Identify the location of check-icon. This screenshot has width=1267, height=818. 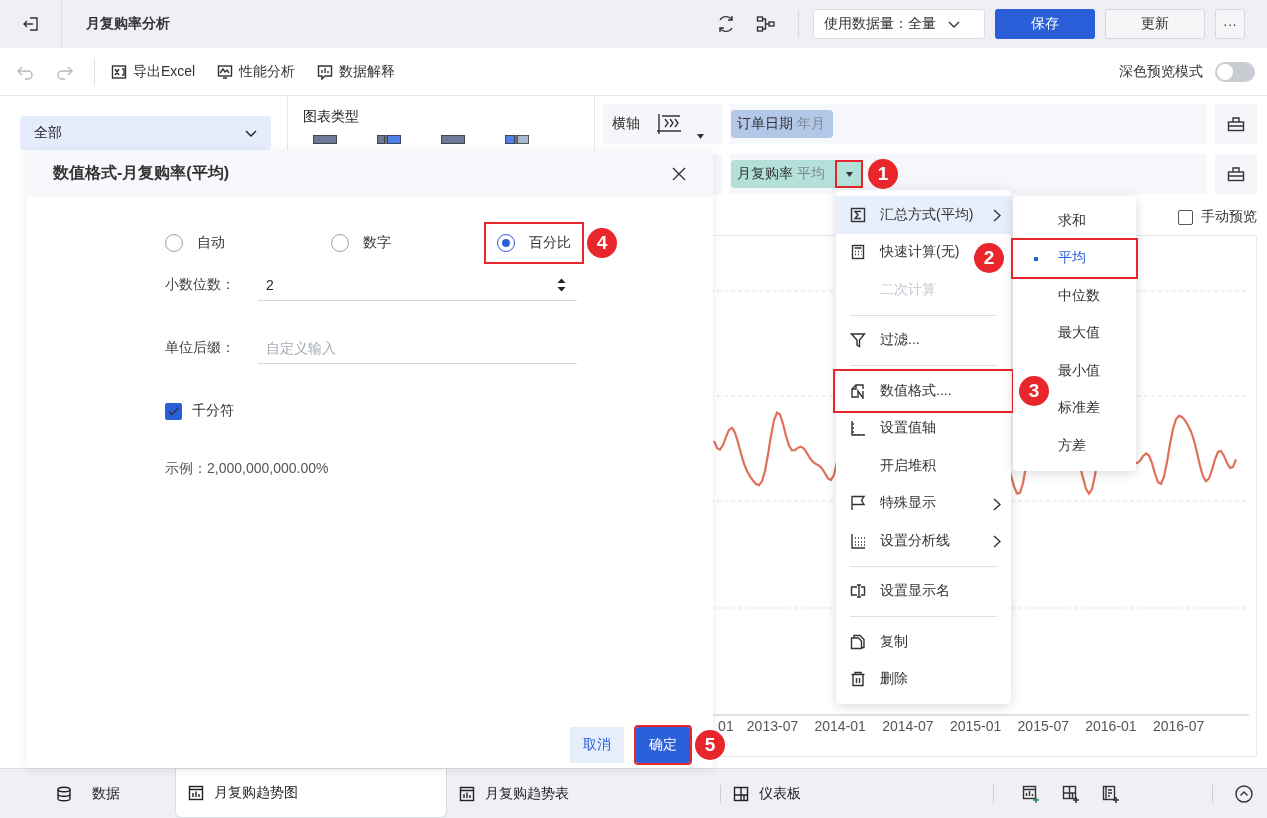
(173, 411).